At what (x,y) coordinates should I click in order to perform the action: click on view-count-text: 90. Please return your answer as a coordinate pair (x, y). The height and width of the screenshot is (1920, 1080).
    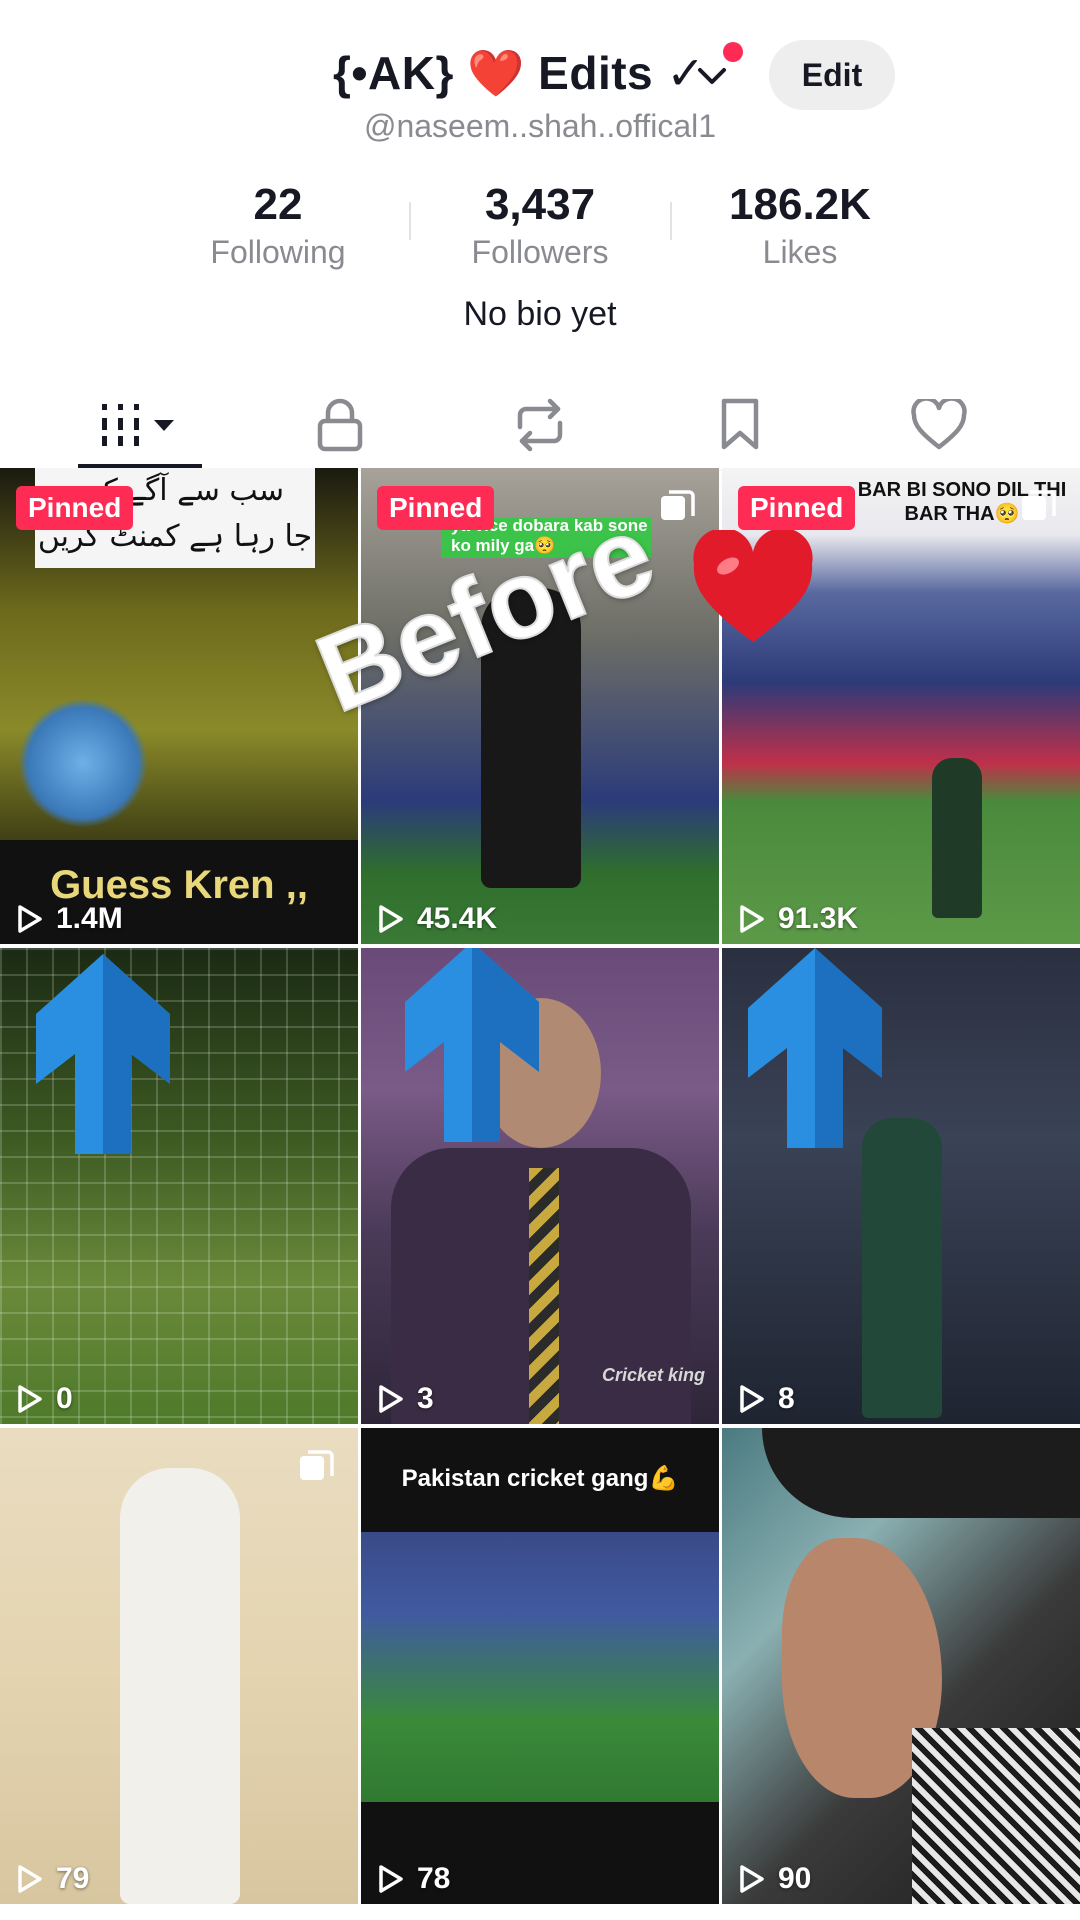
    Looking at the image, I should click on (795, 1878).